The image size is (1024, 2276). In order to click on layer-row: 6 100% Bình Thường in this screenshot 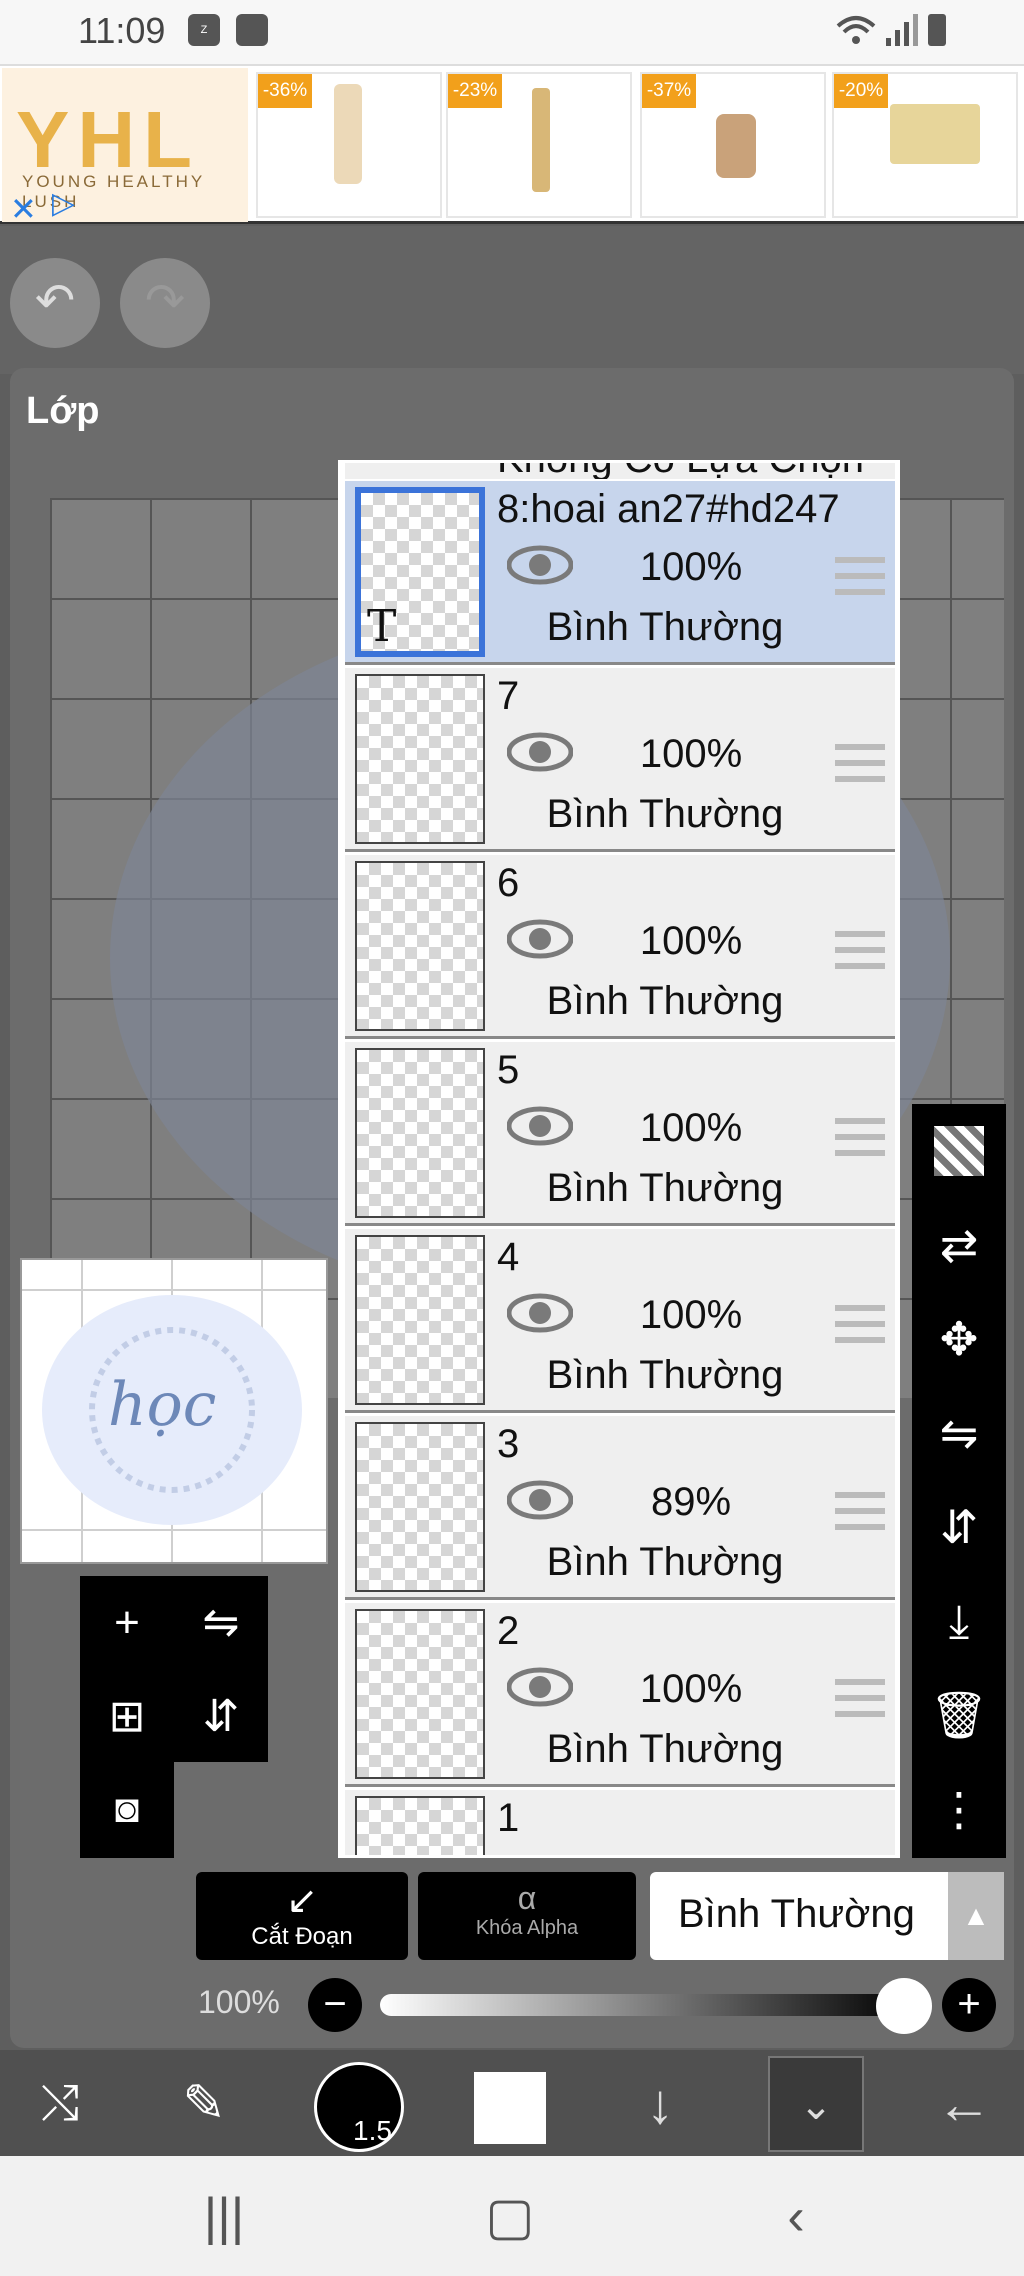, I will do `click(620, 947)`.